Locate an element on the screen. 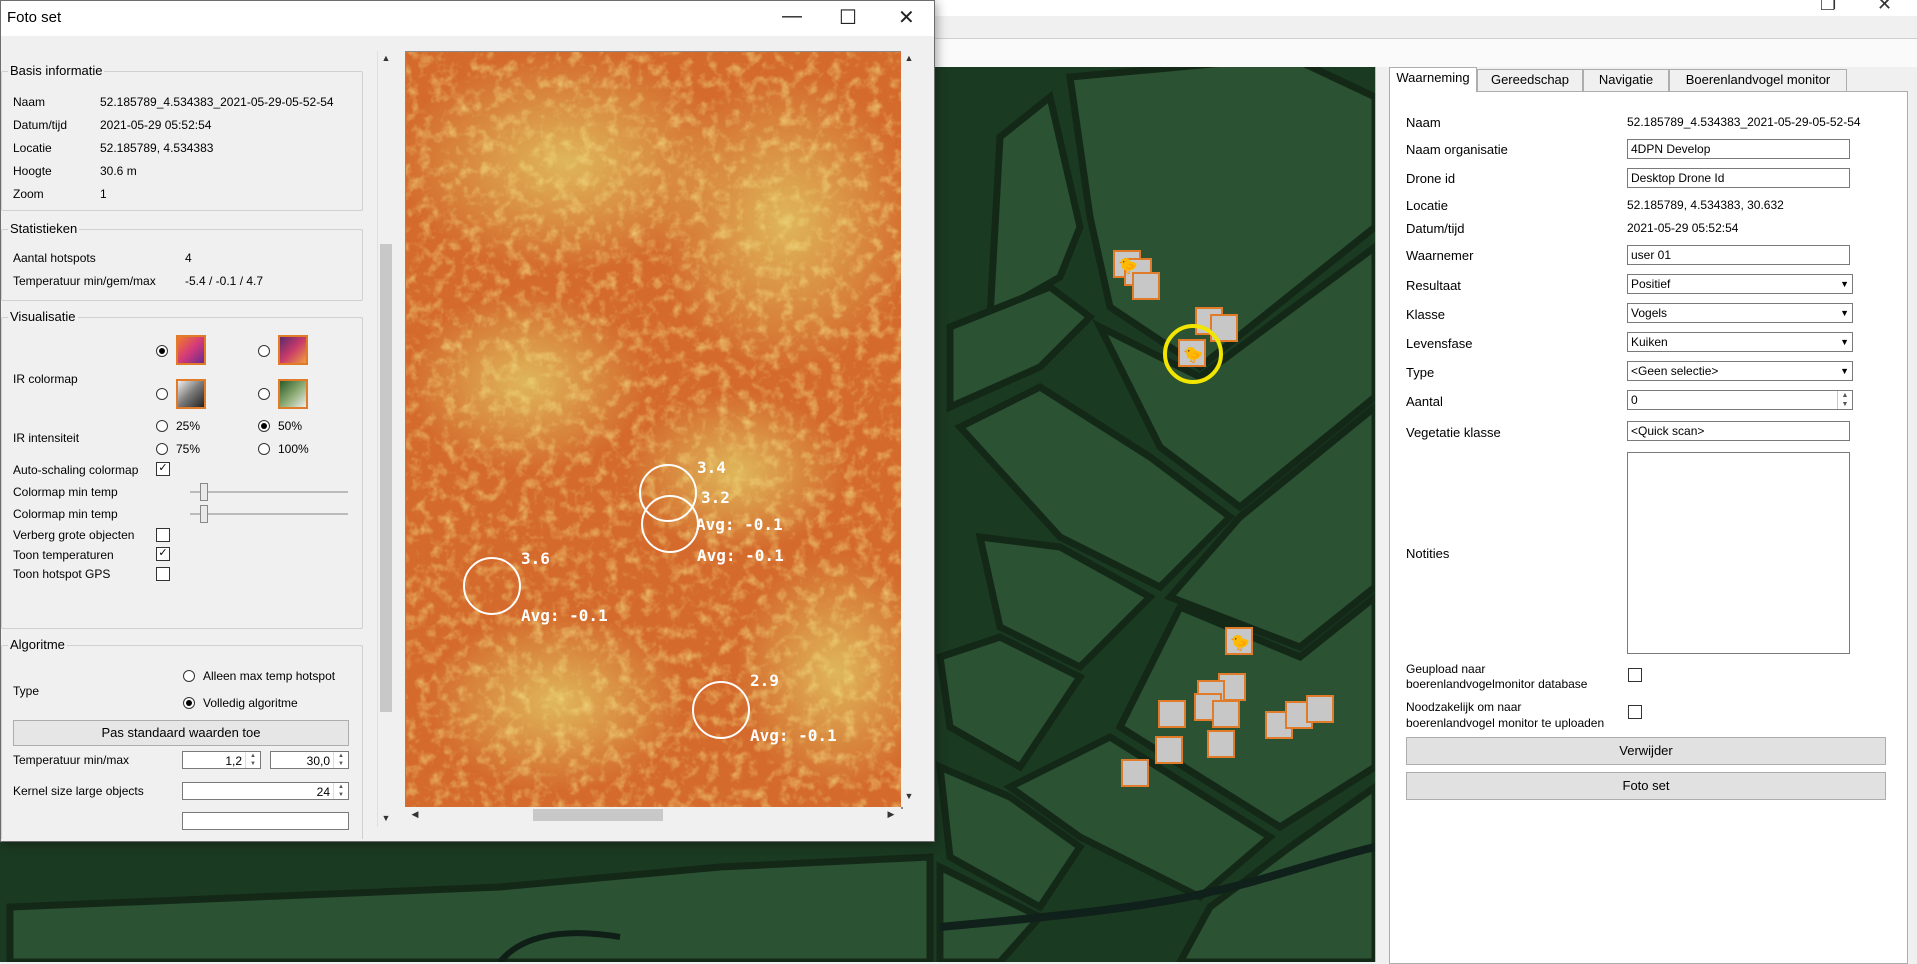  waarnemer-field: user 01 is located at coordinates (1738, 255).